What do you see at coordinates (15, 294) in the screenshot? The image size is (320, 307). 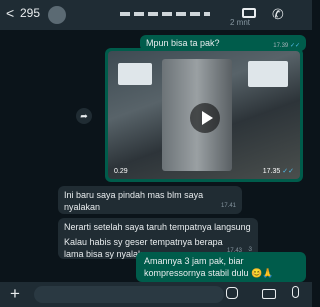 I see `plus-icon: +` at bounding box center [15, 294].